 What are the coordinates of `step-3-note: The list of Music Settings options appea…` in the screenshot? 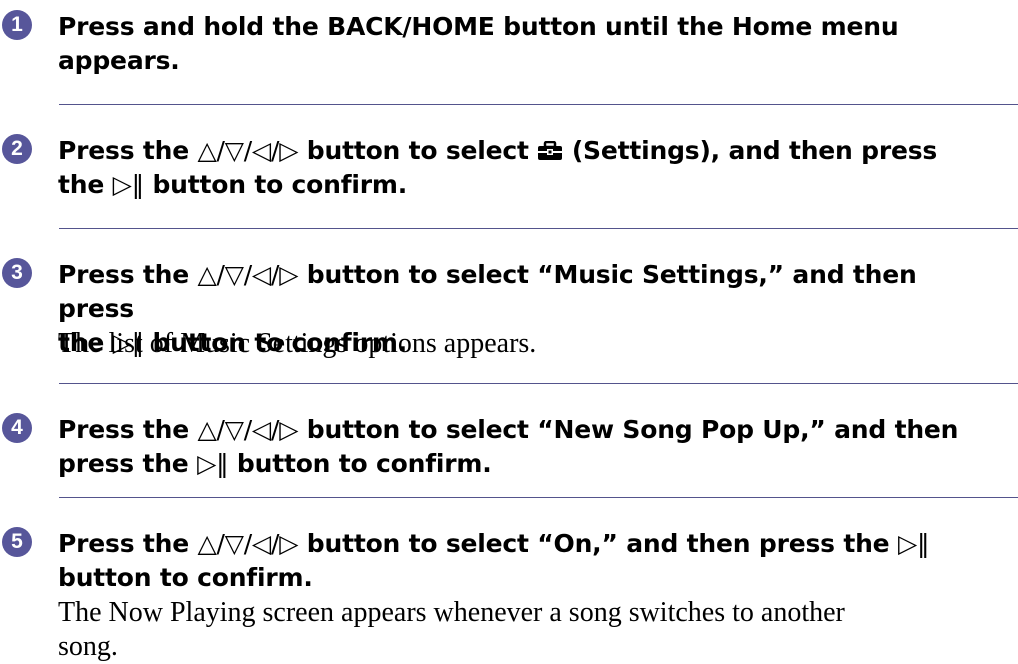 It's located at (297, 343).